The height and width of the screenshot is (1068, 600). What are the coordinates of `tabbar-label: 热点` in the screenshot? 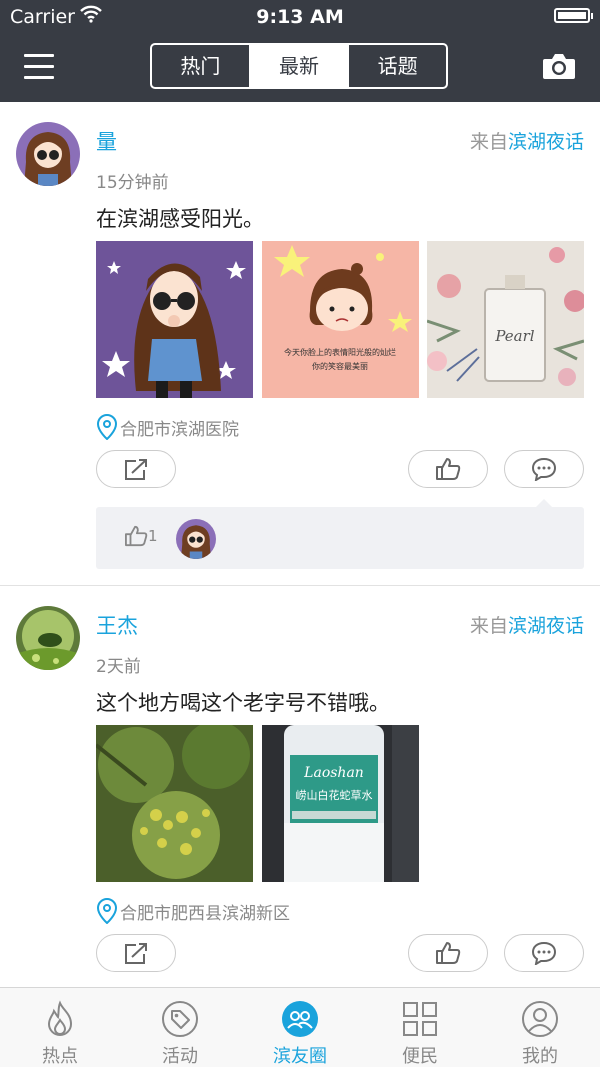 It's located at (60, 1056).